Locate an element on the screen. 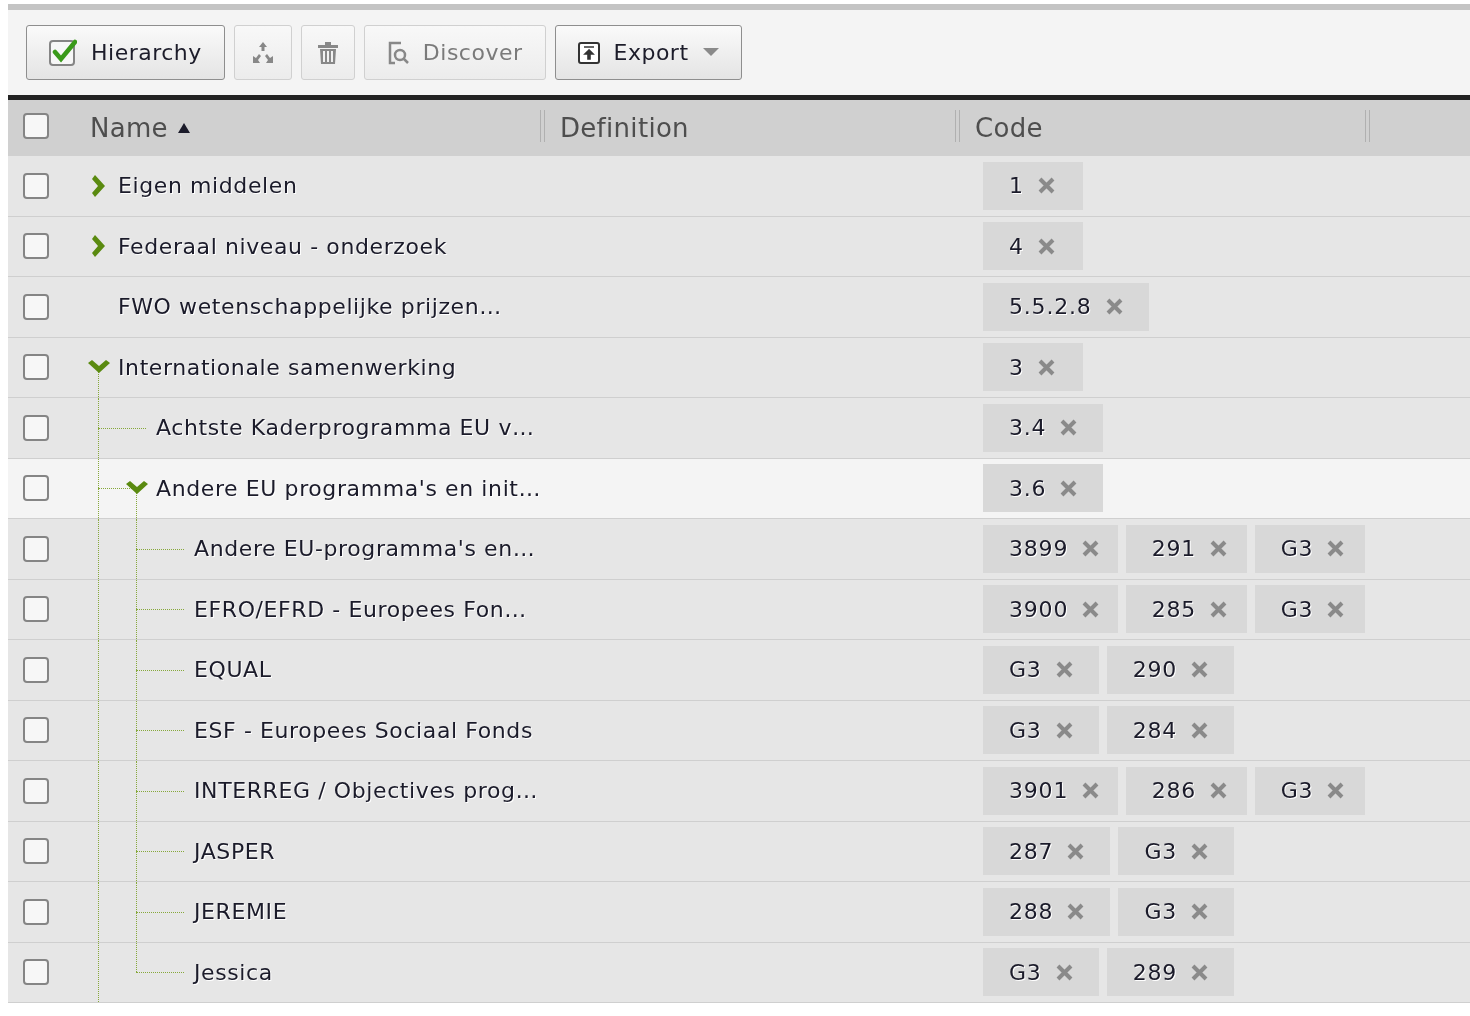 The height and width of the screenshot is (1016, 1470). select-all-checkbox is located at coordinates (37, 126).